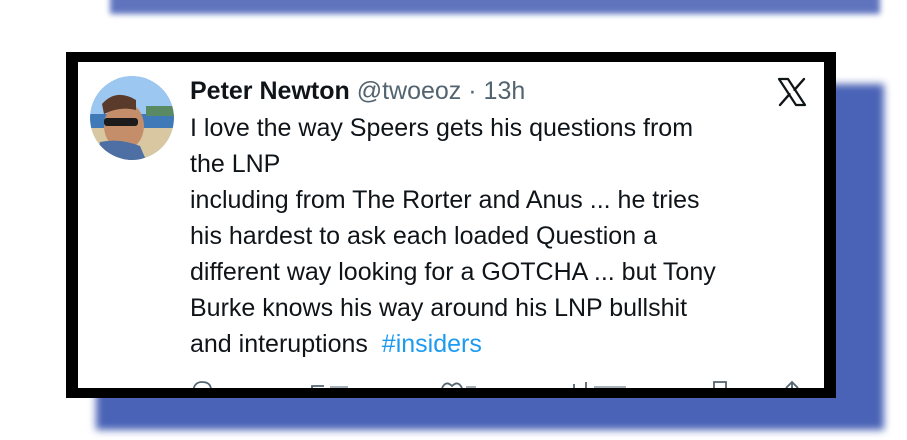 This screenshot has height=440, width=907. What do you see at coordinates (500, 384) in the screenshot?
I see `tweet-actions` at bounding box center [500, 384].